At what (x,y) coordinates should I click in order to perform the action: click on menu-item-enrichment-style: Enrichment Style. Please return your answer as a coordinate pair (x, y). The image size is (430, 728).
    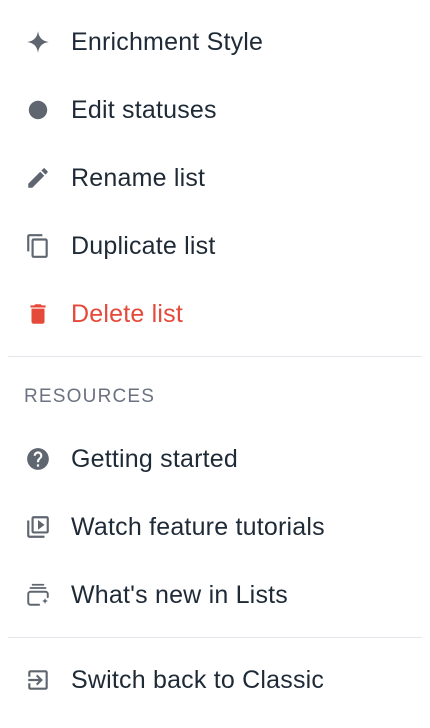
    Looking at the image, I should click on (215, 42).